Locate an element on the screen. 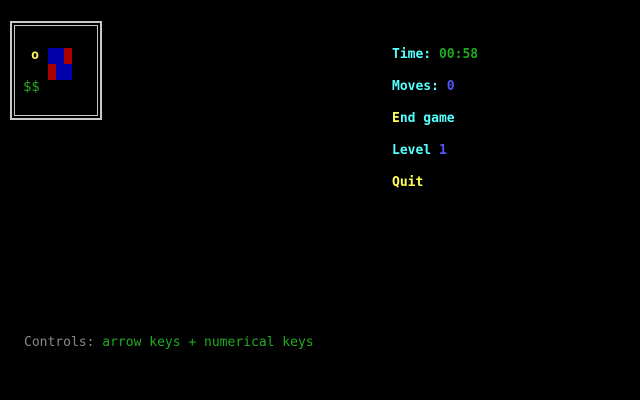 This screenshot has width=640, height=400. time-display: Time: 00:58 is located at coordinates (435, 55).